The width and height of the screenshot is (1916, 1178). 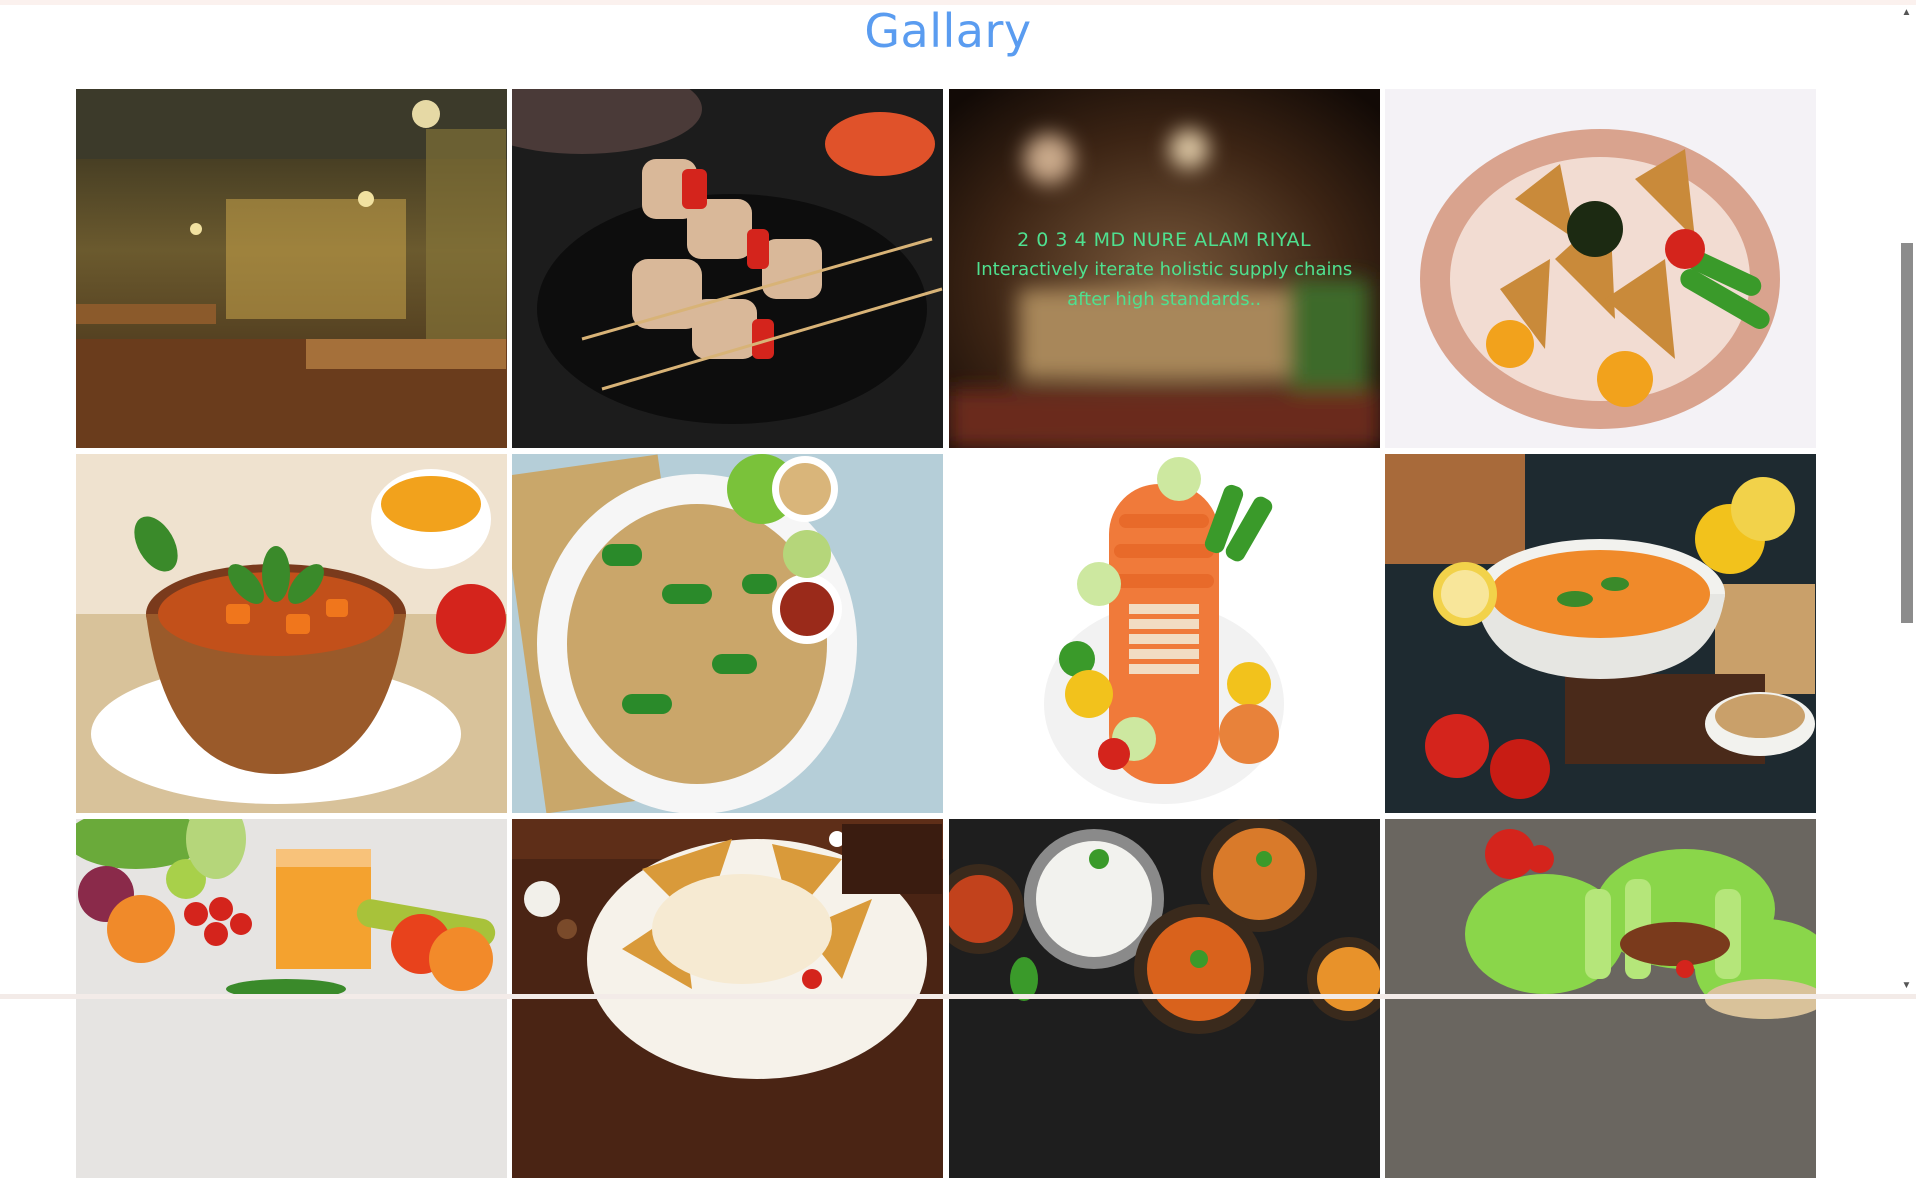 I want to click on vertical-scrollbar: ▲ ▼, so click(x=1906, y=499).